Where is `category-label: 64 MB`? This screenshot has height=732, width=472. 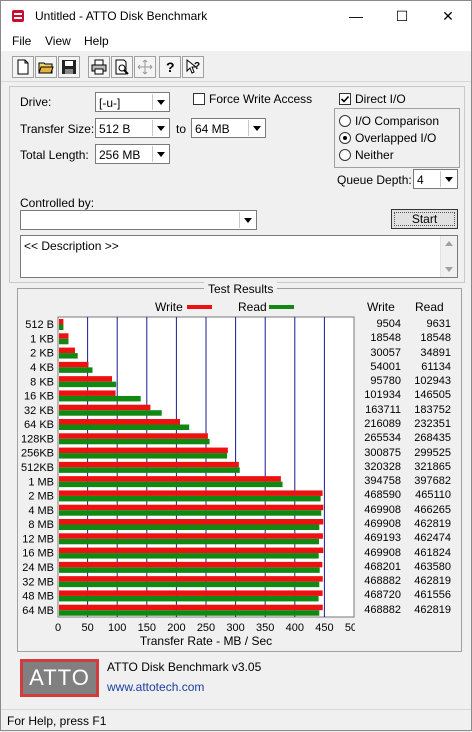
category-label: 64 MB is located at coordinates (38, 611).